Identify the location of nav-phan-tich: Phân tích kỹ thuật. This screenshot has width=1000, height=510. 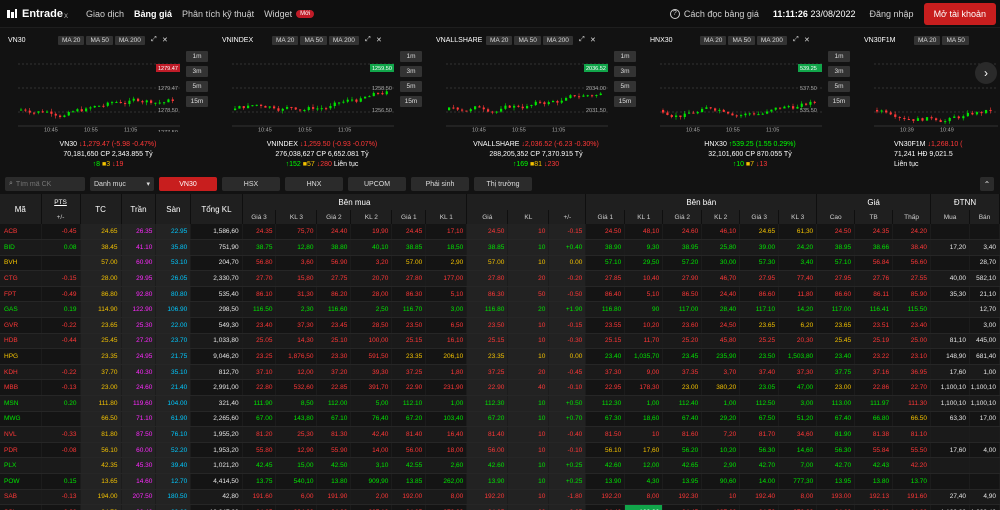
(218, 14).